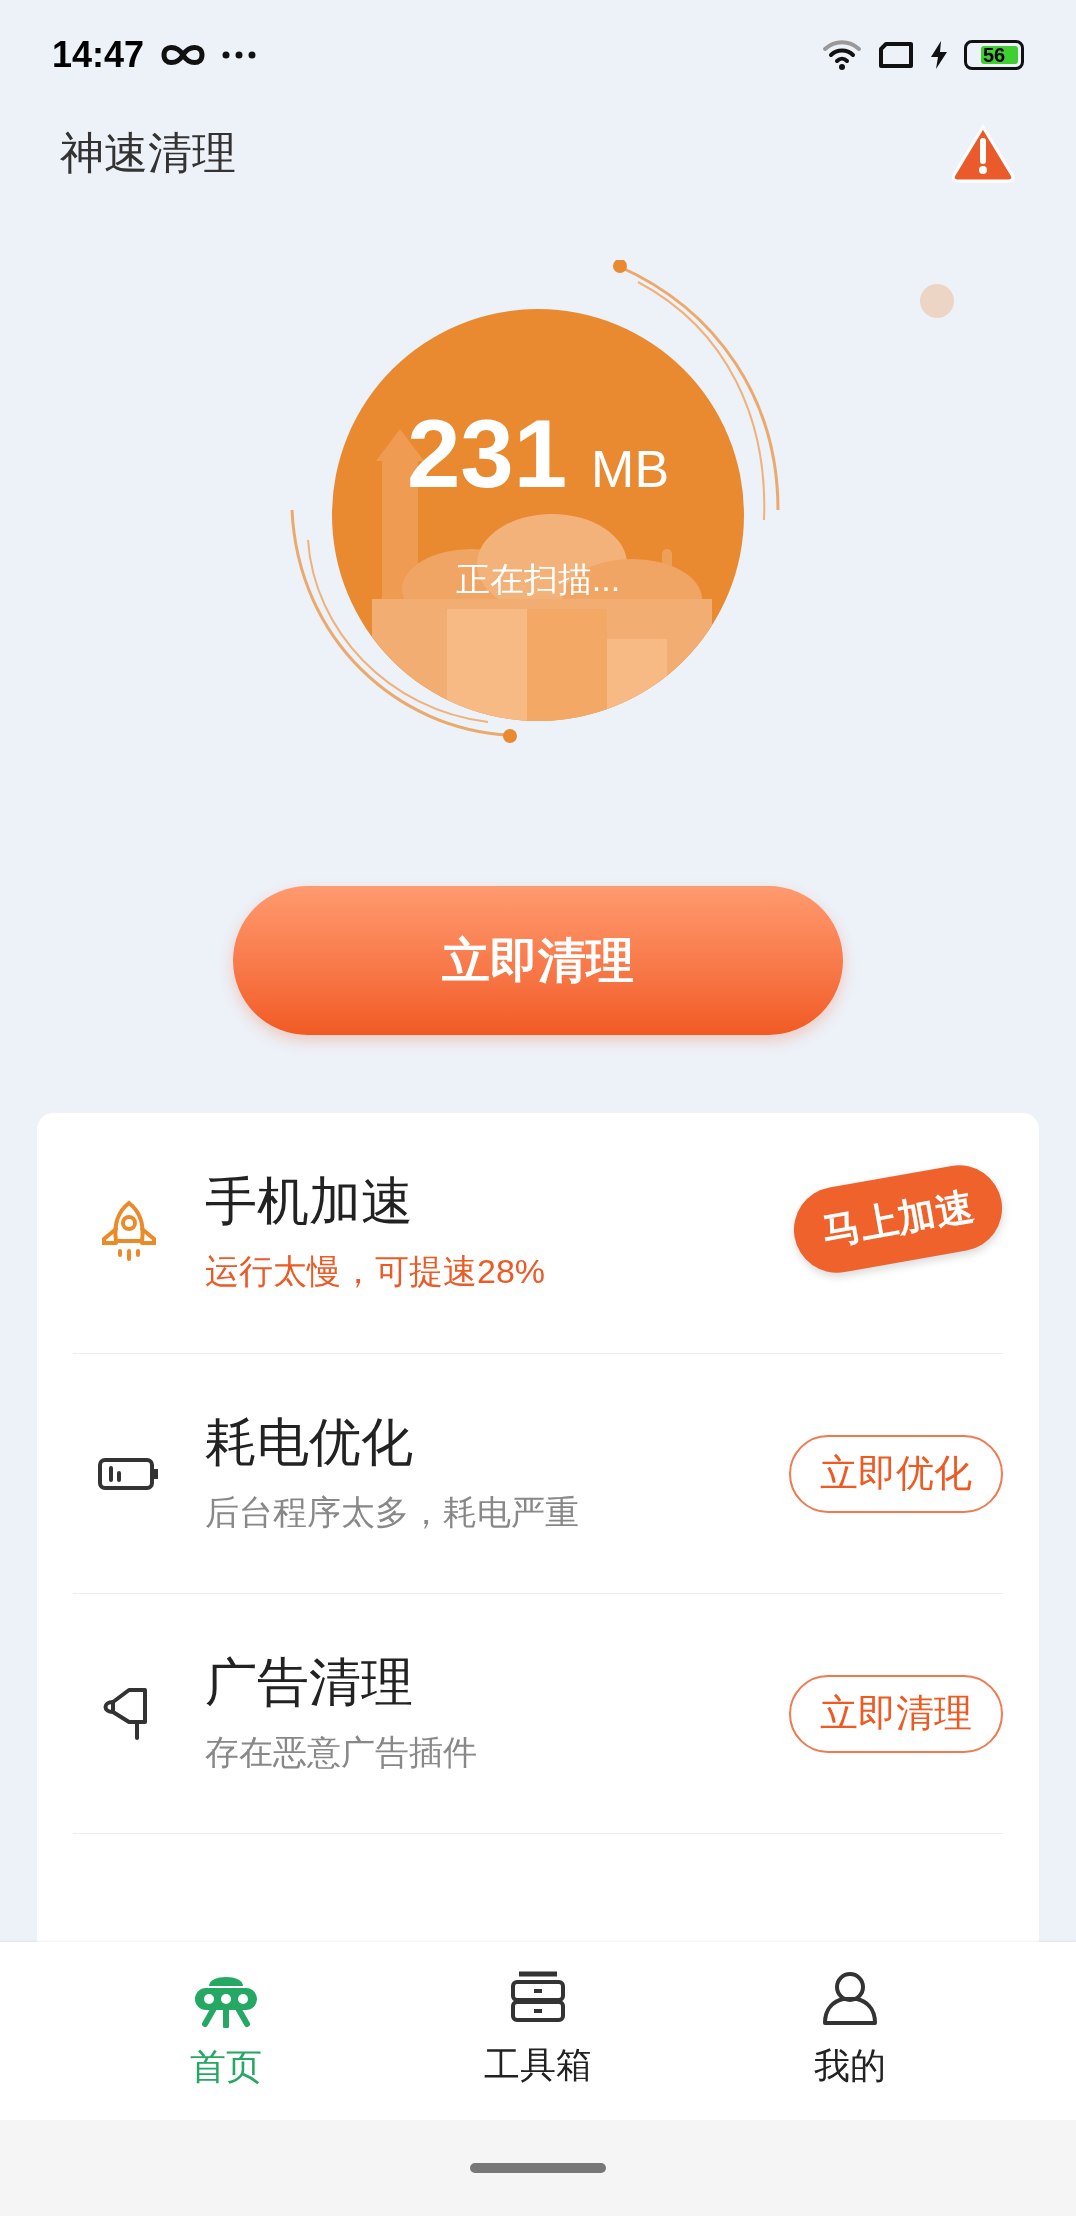  Describe the element at coordinates (392, 1512) in the screenshot. I see `feature-description: 后台程序太多，耗电严重` at that location.